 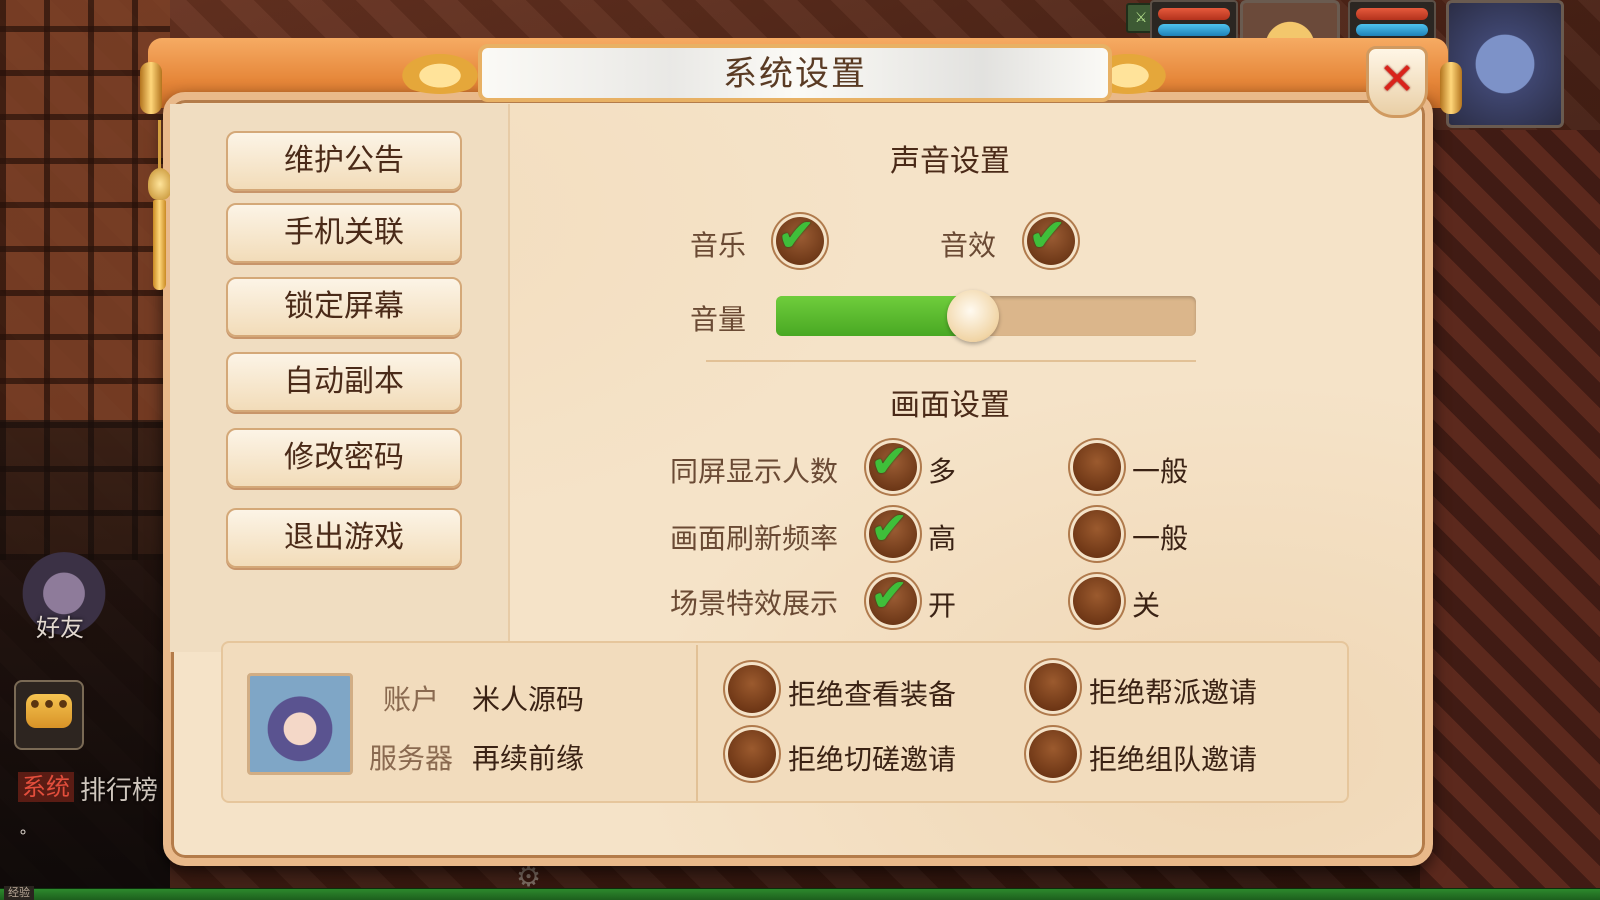 I want to click on scene-right-room, so click(x=1510, y=510).